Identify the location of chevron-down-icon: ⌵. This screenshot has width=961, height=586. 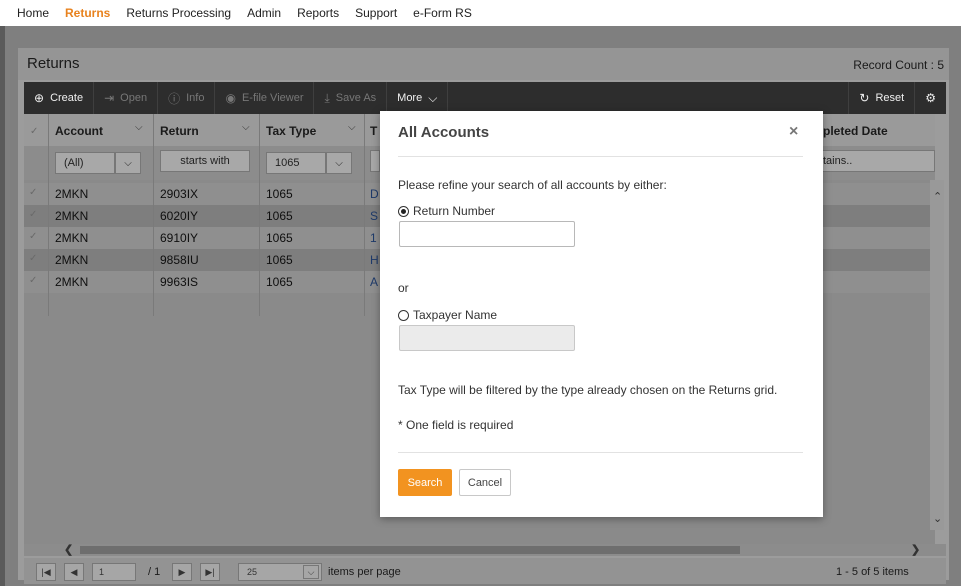
(433, 97).